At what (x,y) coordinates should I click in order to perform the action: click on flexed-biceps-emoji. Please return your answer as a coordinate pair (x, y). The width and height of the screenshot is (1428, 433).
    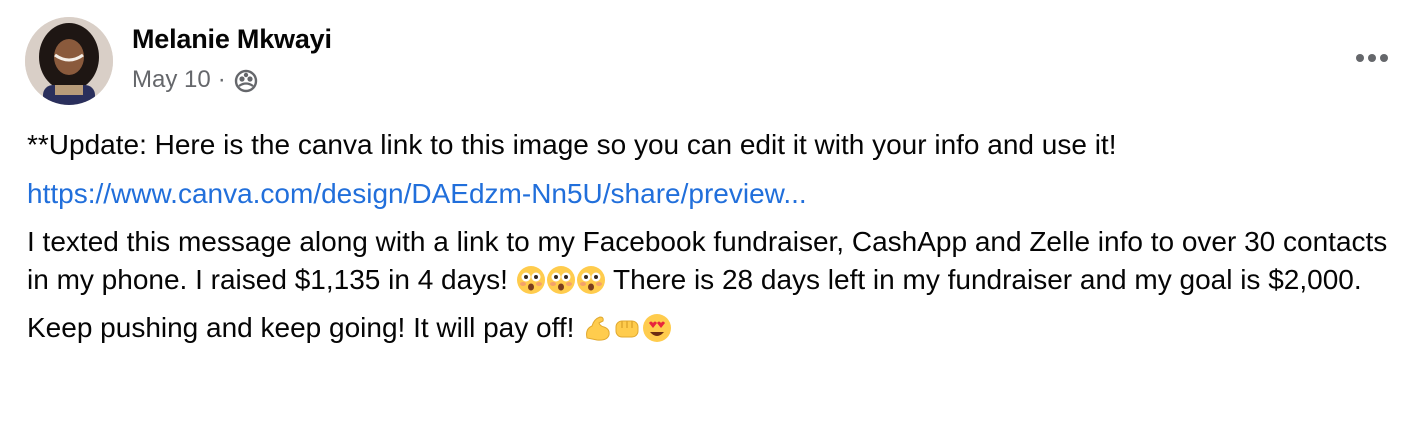
    Looking at the image, I should click on (598, 328).